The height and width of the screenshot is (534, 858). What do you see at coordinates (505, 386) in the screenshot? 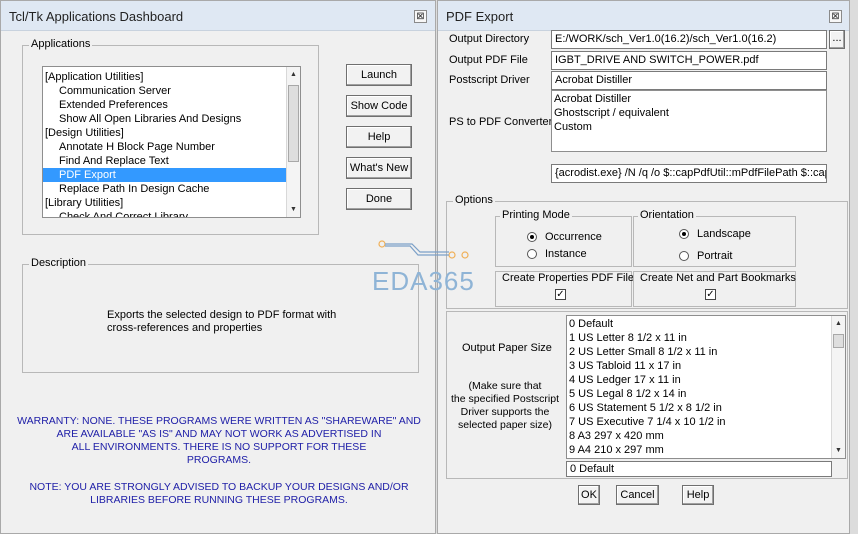
I see `paper-note-line: (Make sure that` at bounding box center [505, 386].